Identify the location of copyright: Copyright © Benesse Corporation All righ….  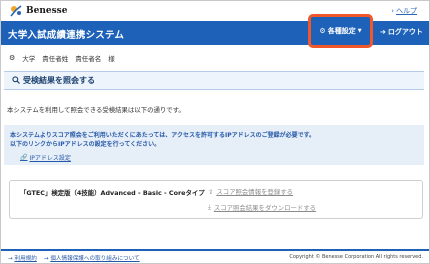
(356, 257).